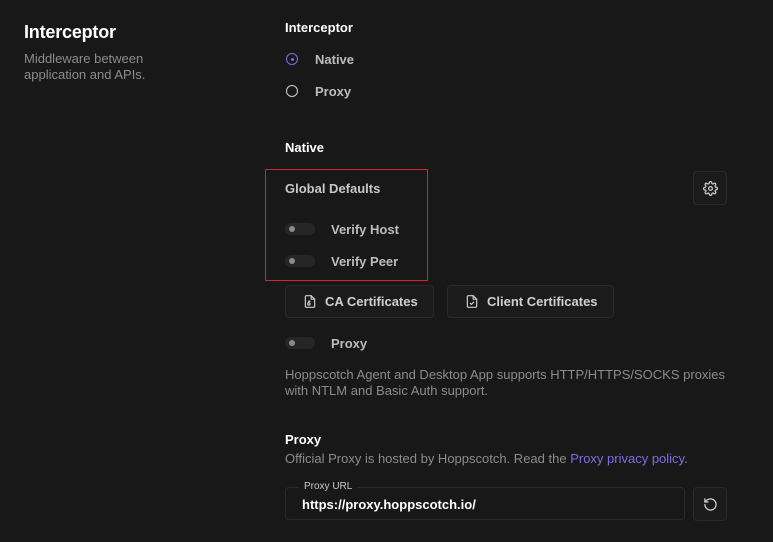 Image resolution: width=773 pixels, height=542 pixels. I want to click on interceptor-heading: Interceptor, so click(319, 27).